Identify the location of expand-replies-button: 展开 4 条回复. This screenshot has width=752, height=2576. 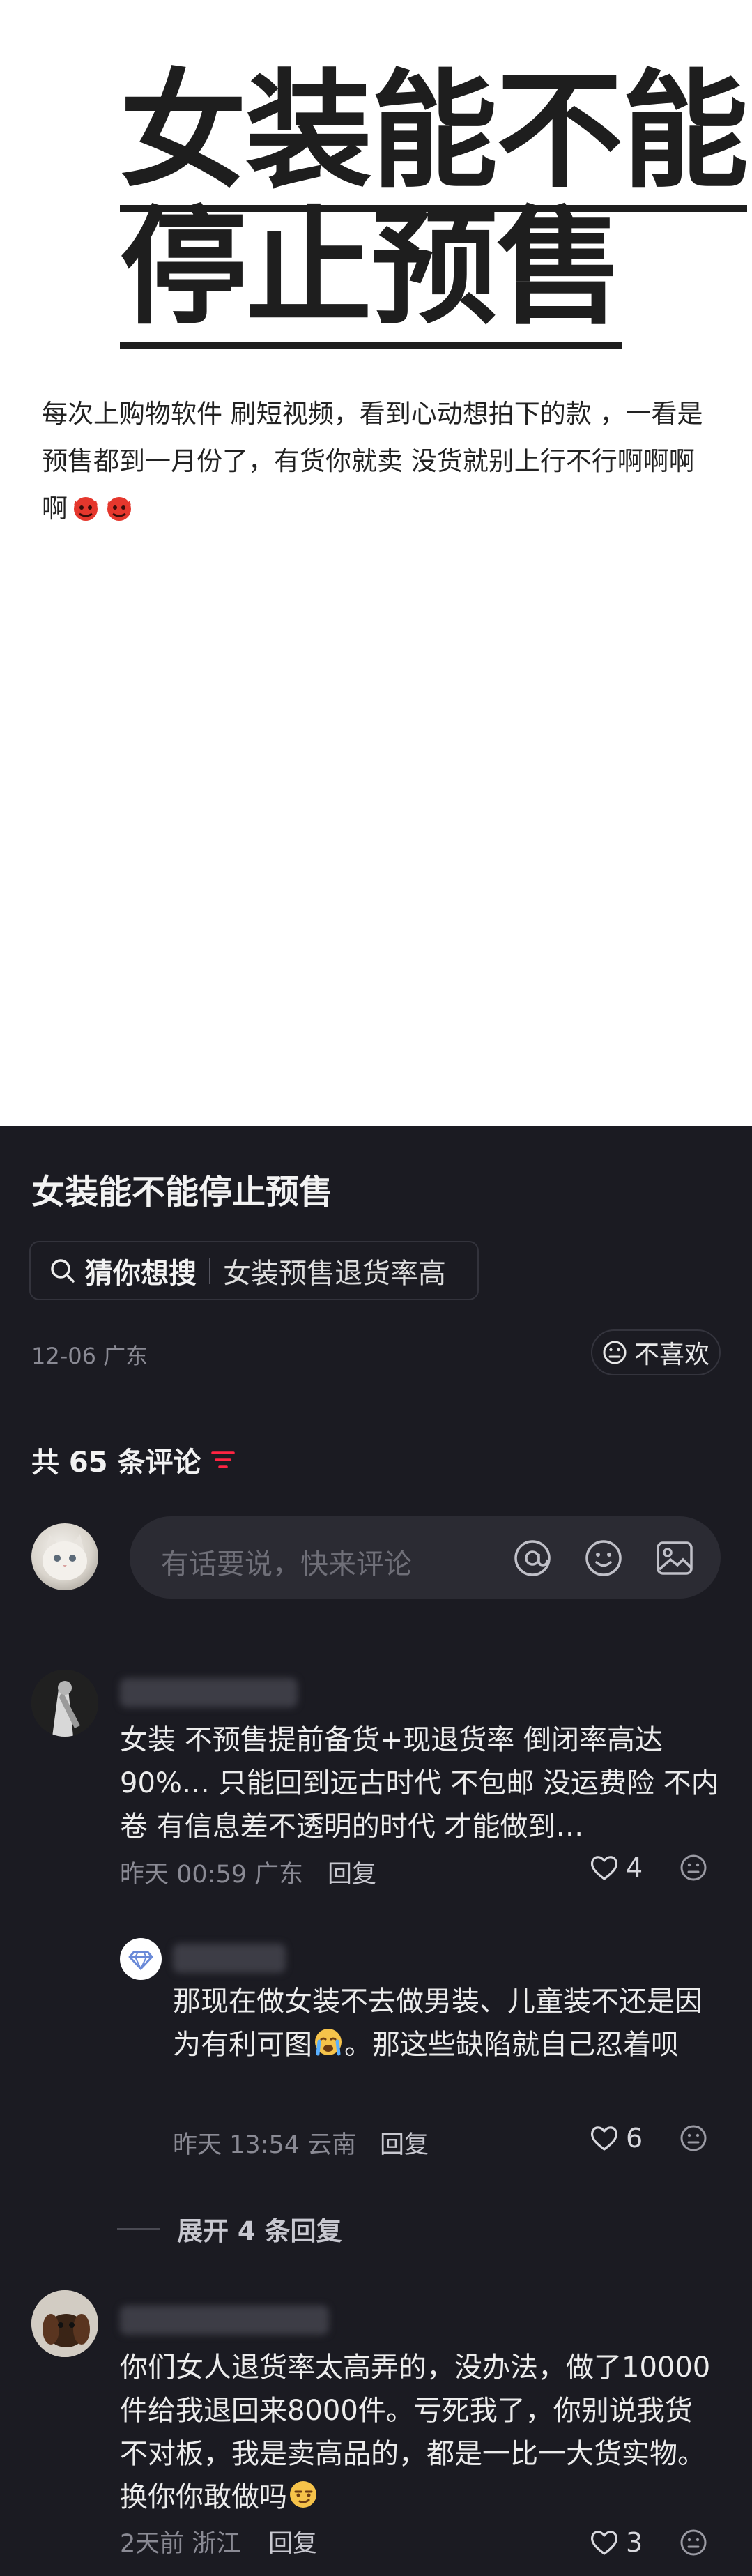
(230, 2229).